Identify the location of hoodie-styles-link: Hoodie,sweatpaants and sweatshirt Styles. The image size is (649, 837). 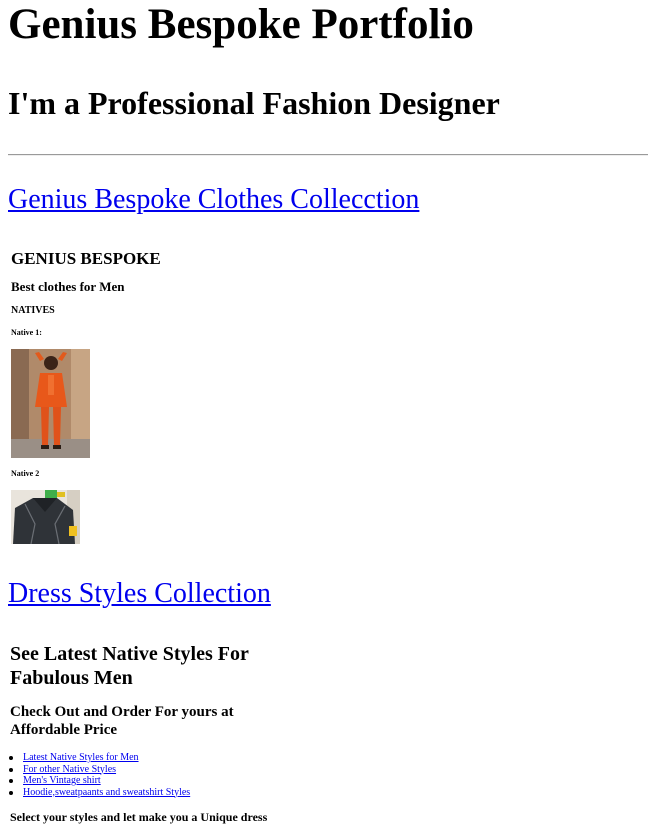
(106, 792).